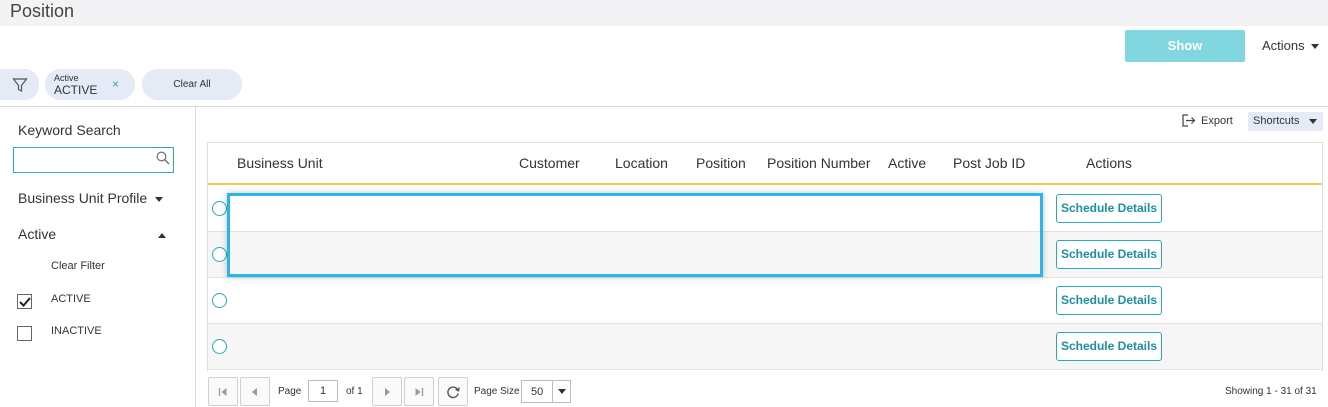 The height and width of the screenshot is (407, 1328). What do you see at coordinates (1217, 120) in the screenshot?
I see `export-label: Export` at bounding box center [1217, 120].